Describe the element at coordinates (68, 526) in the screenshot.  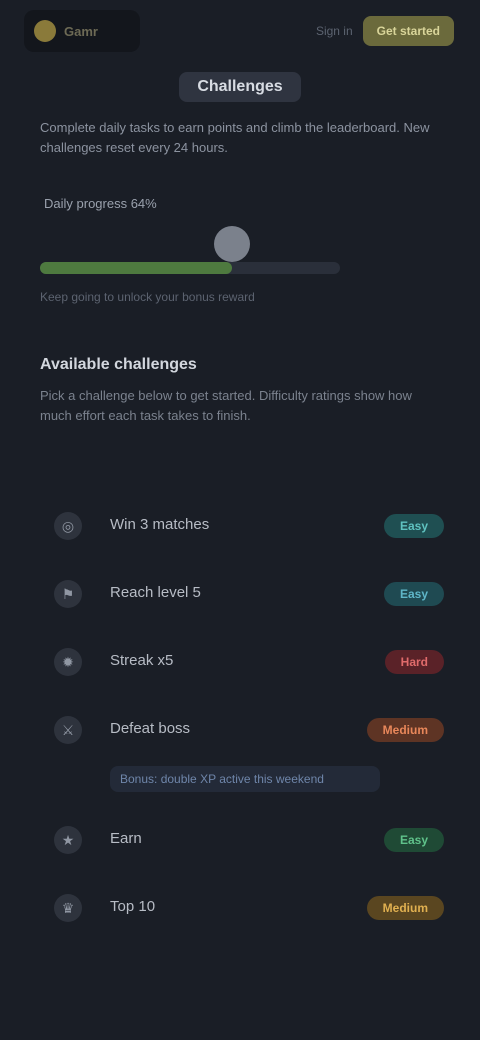
I see `target-icon: ◎` at that location.